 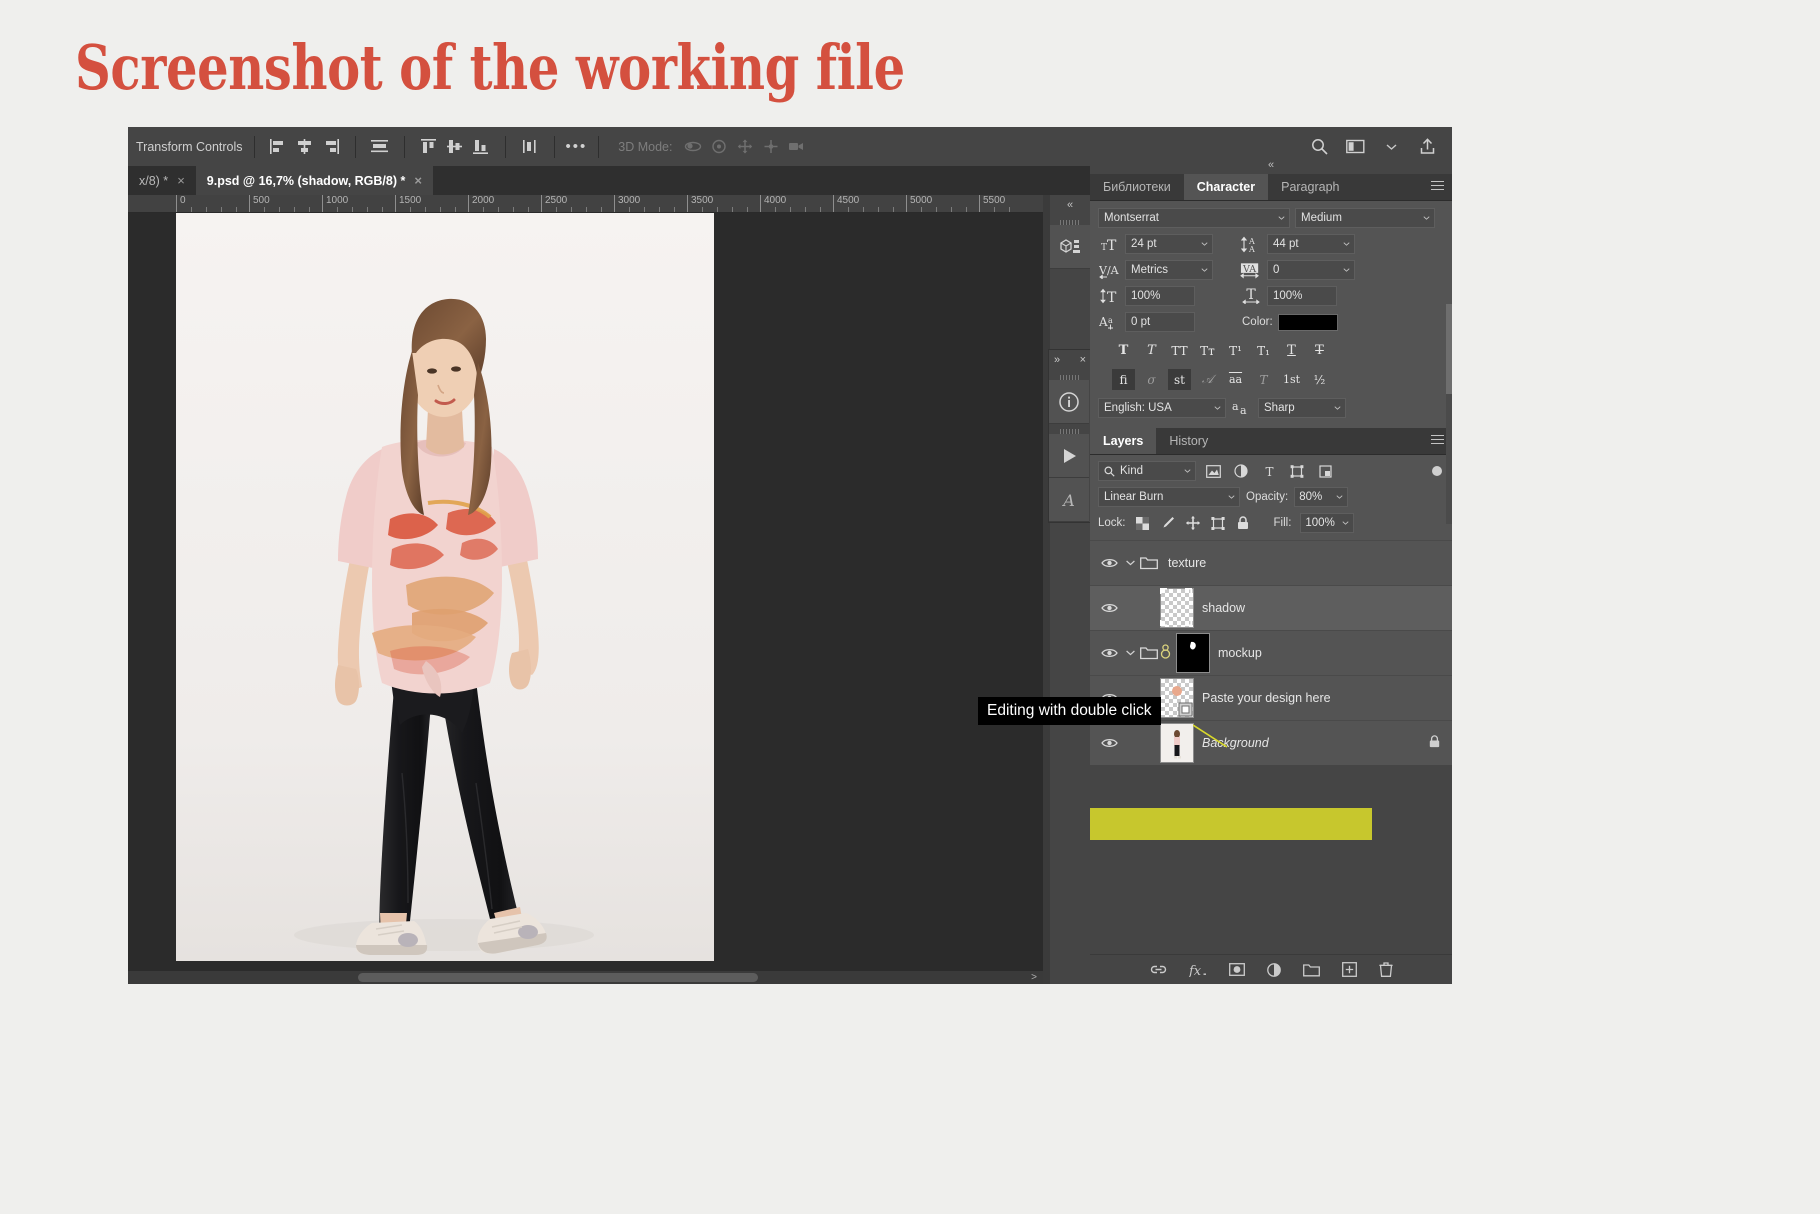 I want to click on lock-image-pixels-icon, so click(x=1168, y=523).